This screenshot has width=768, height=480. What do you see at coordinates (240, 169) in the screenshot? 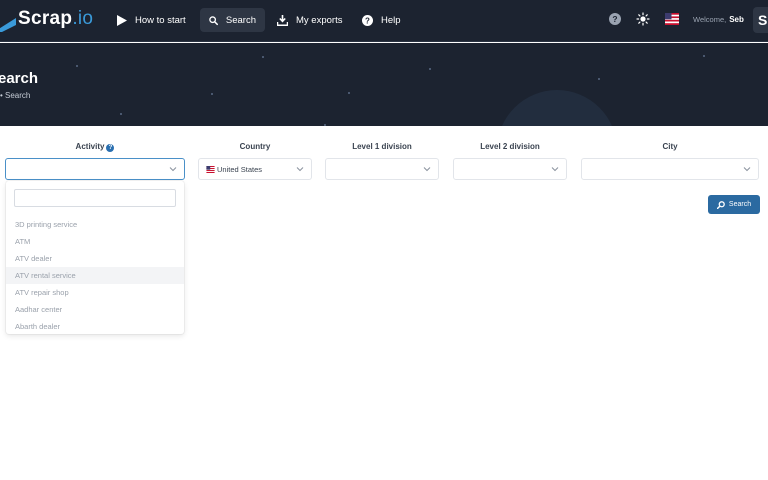
I see `country-value: United States` at bounding box center [240, 169].